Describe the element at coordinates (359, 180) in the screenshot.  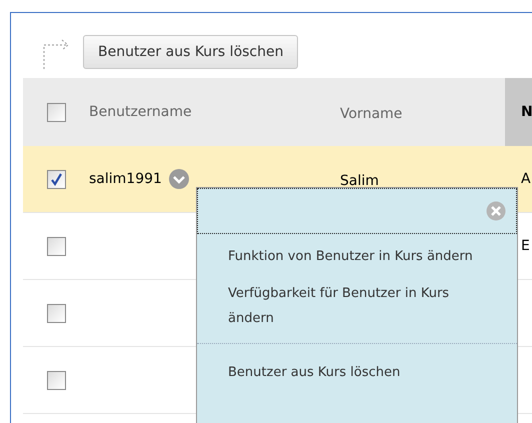
I see `table-cell: Salim` at that location.